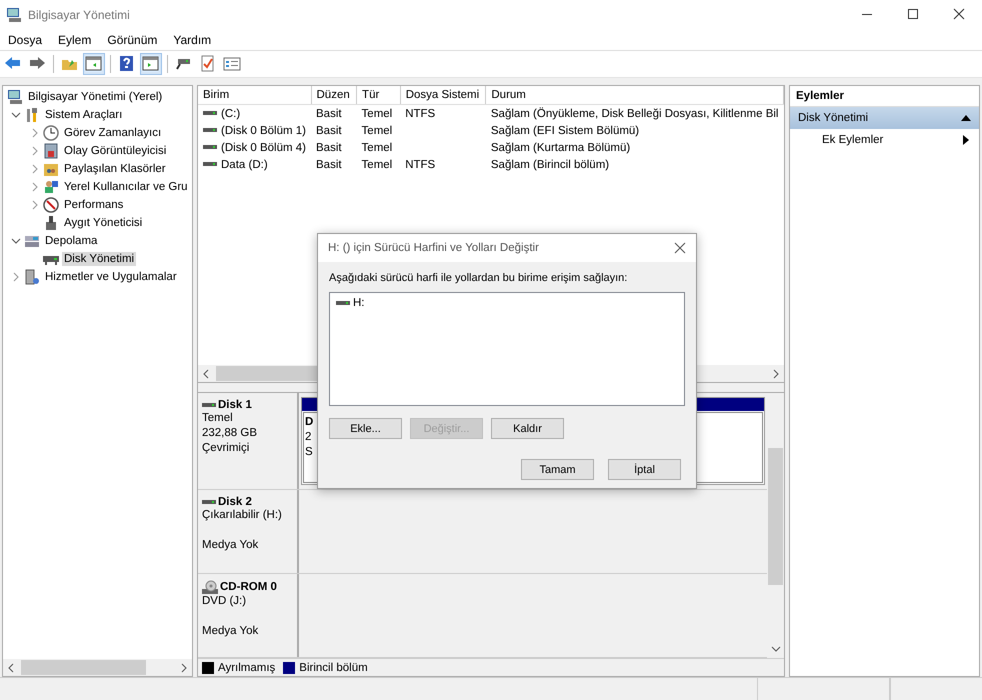  I want to click on tree-item: Sistem Araçları, so click(83, 115).